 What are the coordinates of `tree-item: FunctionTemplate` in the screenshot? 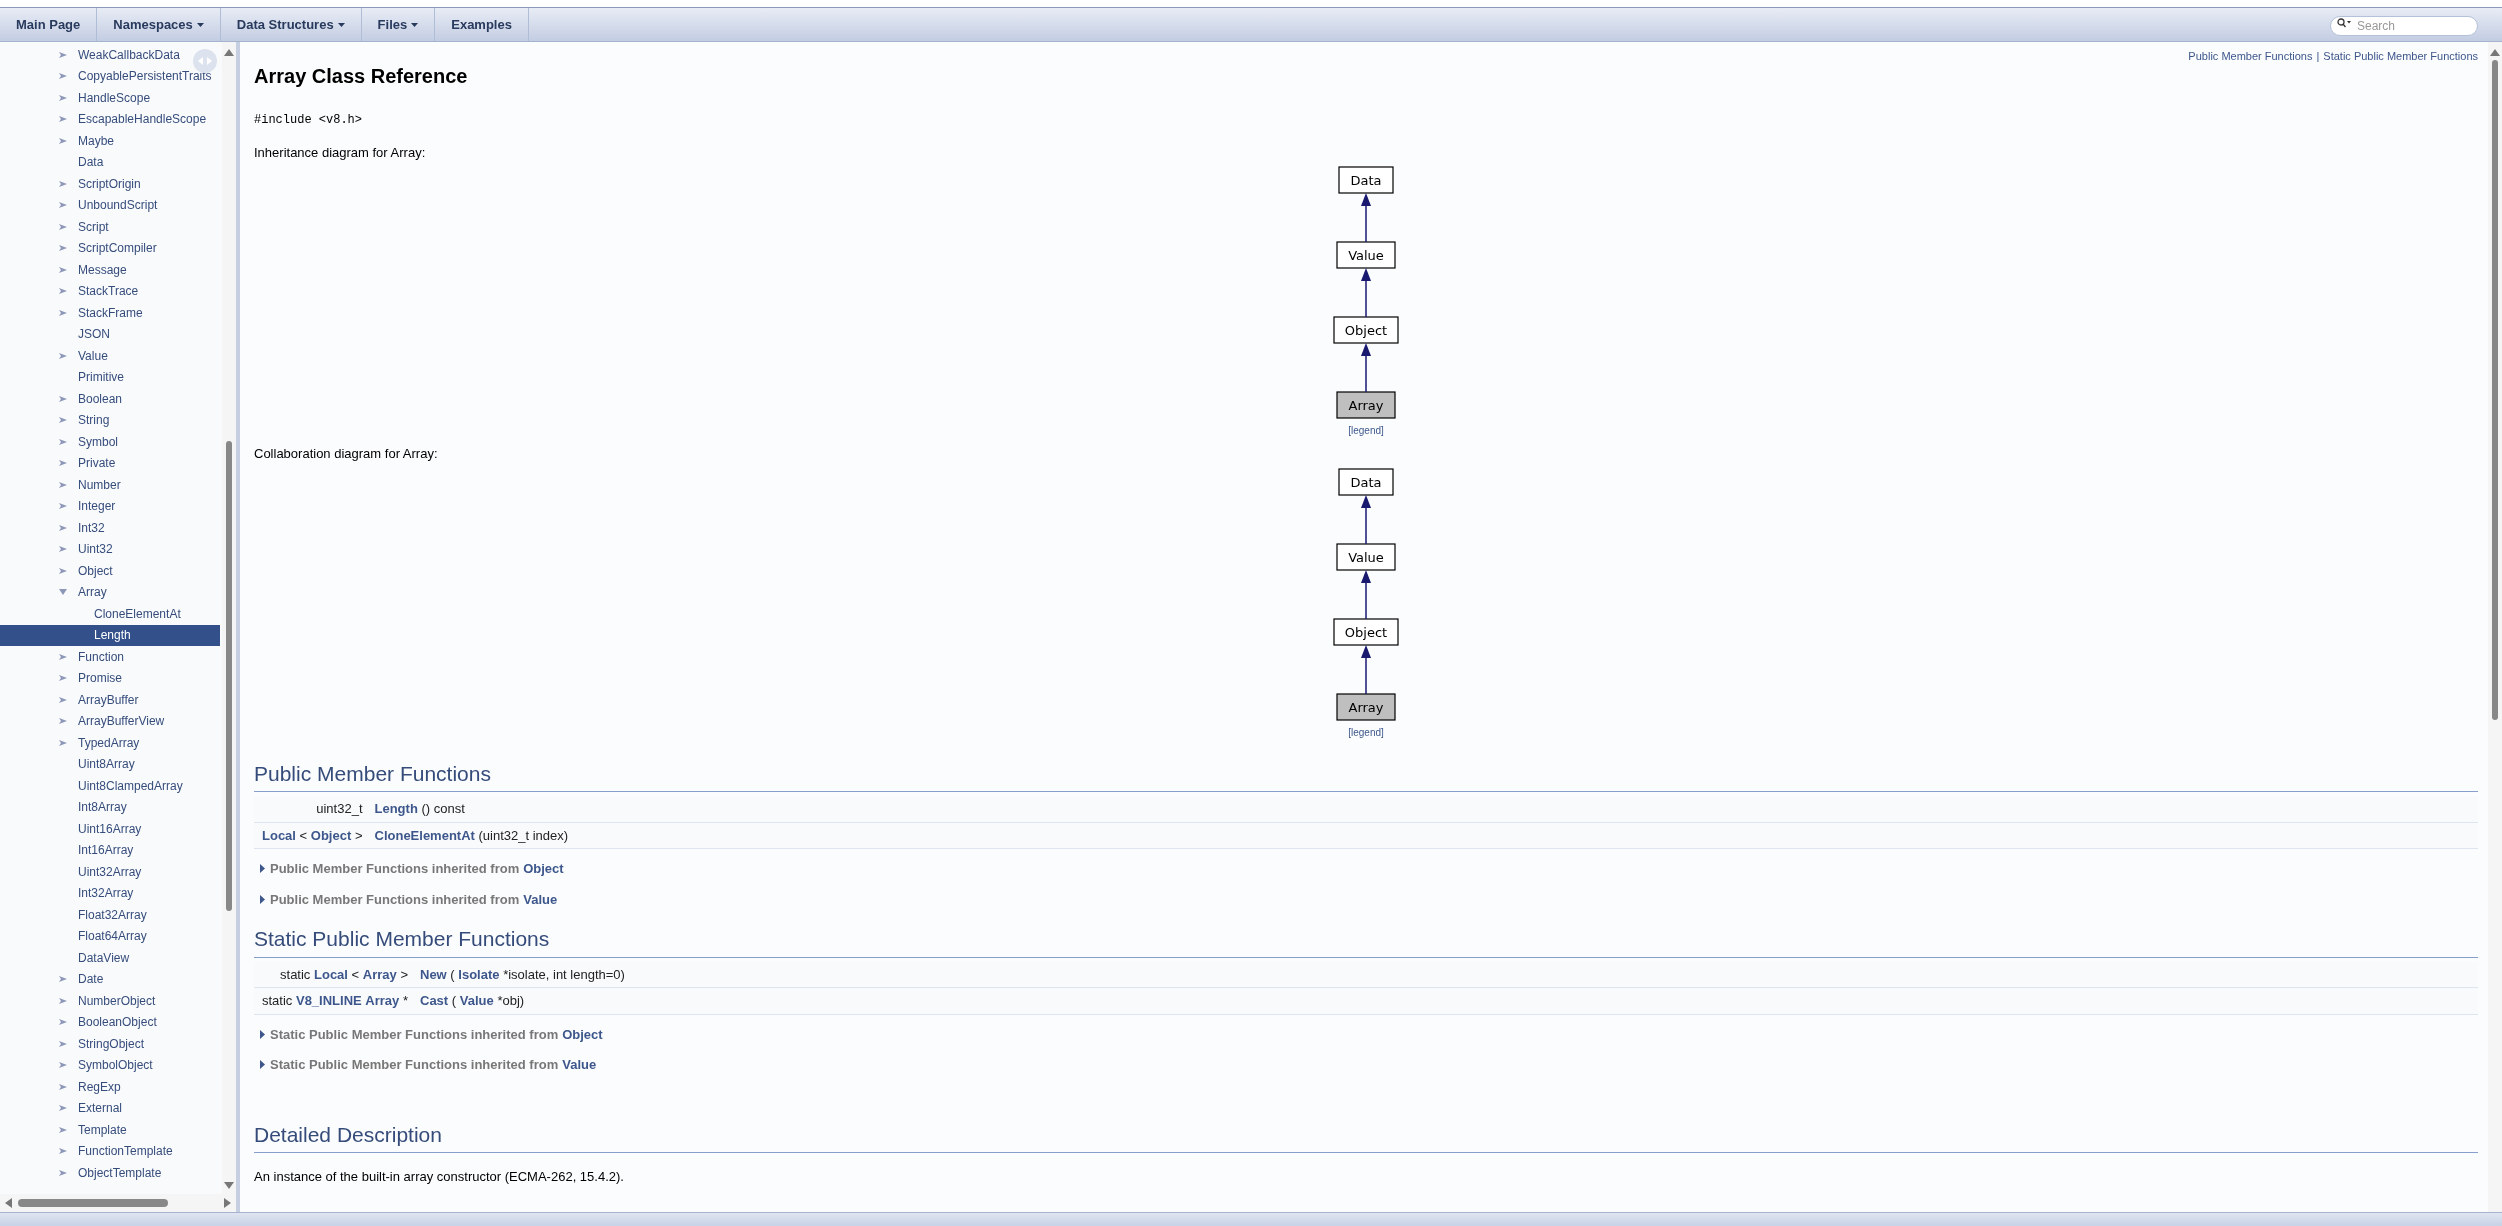 It's located at (111, 1151).